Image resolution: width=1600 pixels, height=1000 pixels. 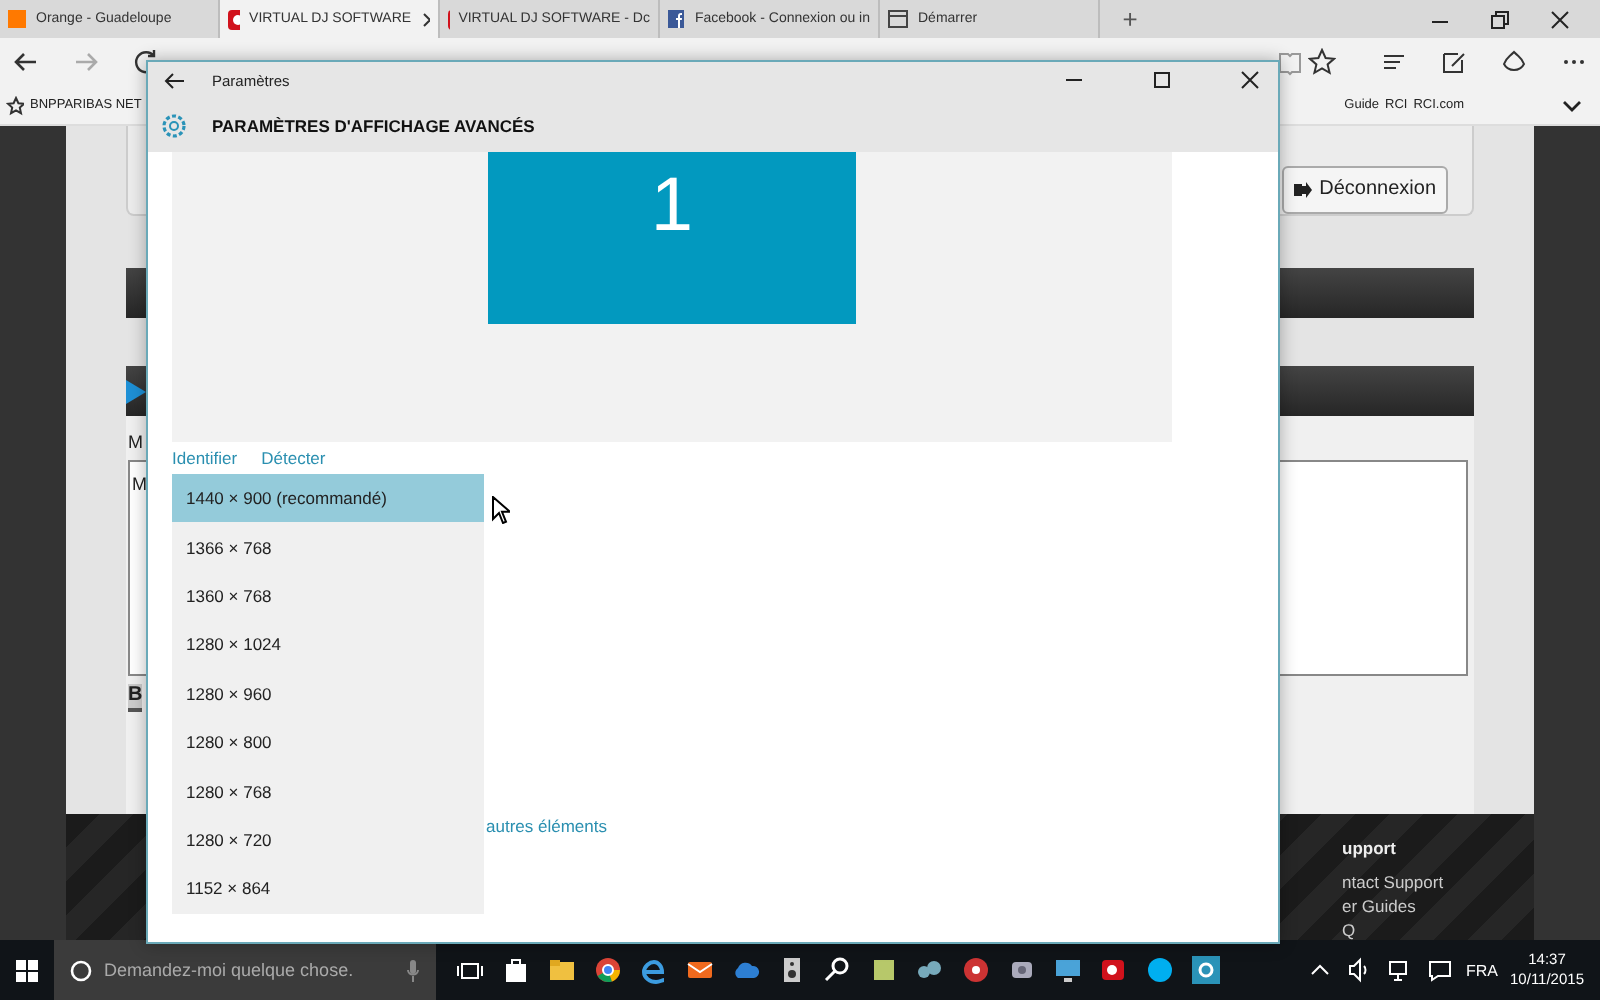 What do you see at coordinates (135, 698) in the screenshot?
I see `toolbar-button: B` at bounding box center [135, 698].